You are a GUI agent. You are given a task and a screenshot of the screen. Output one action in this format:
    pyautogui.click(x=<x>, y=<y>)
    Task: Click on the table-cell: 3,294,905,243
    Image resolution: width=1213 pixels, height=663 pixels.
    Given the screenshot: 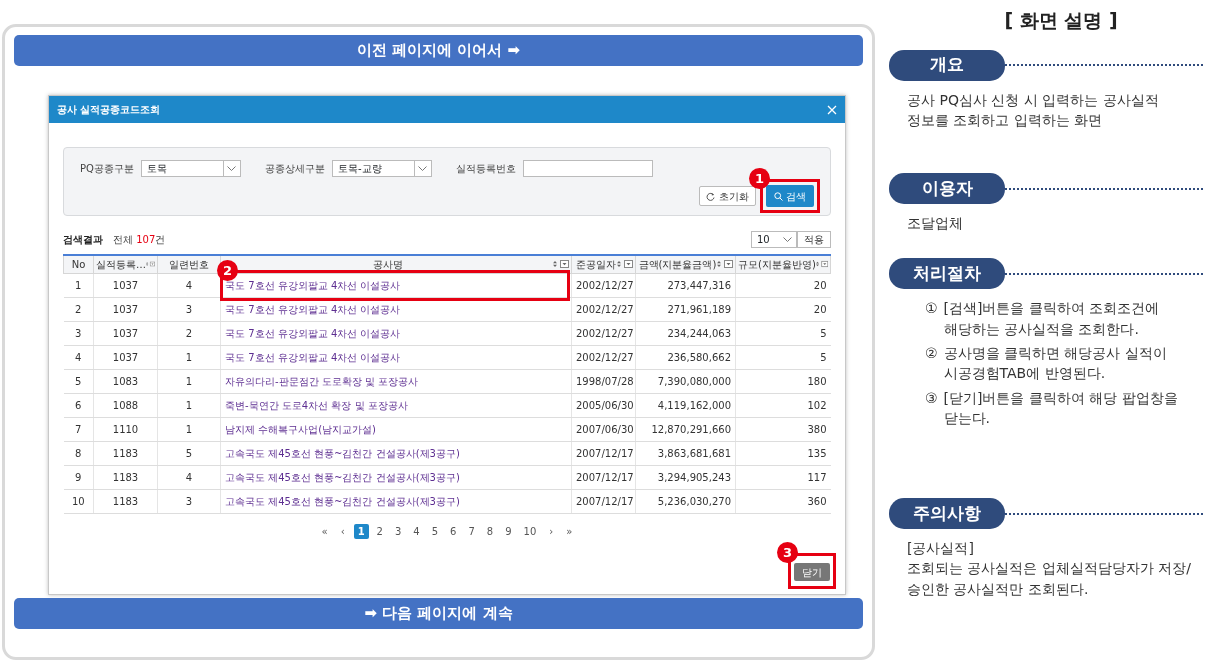 What is the action you would take?
    pyautogui.click(x=685, y=477)
    